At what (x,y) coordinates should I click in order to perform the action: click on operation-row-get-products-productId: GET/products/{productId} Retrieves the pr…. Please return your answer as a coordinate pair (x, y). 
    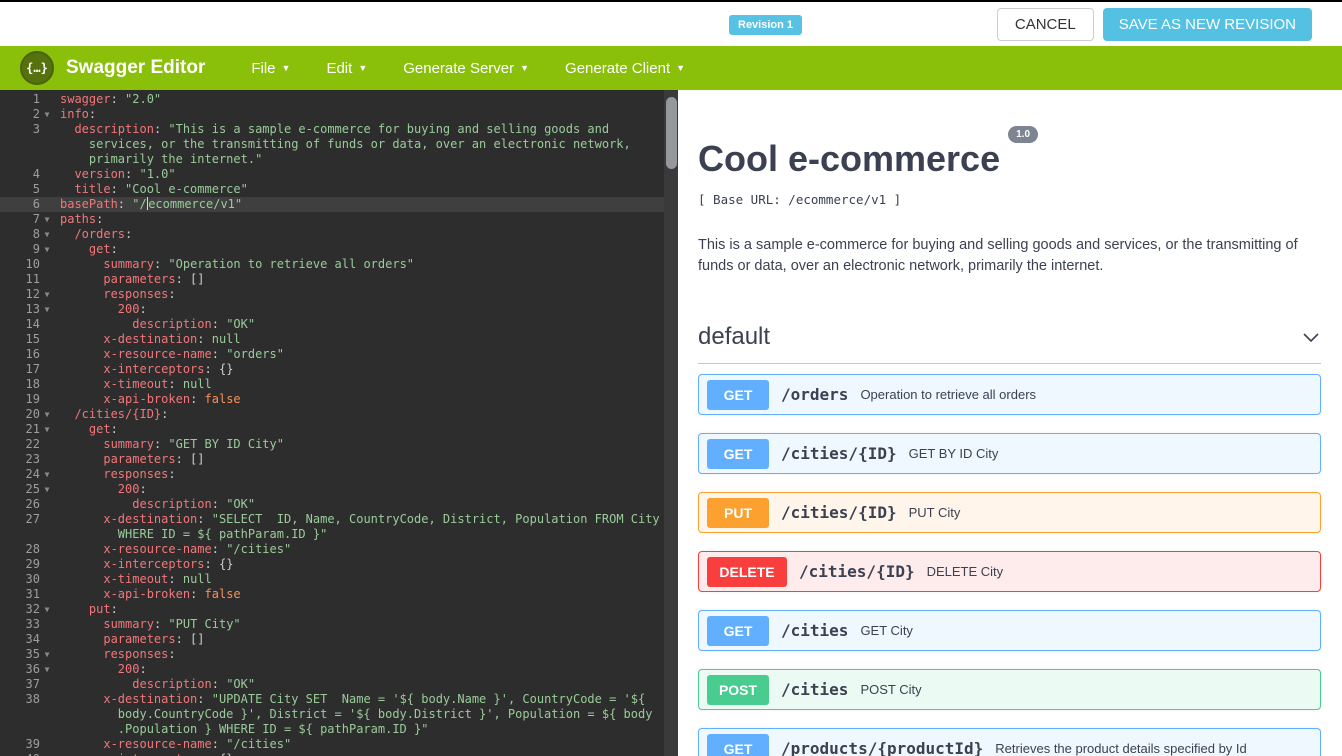
    Looking at the image, I should click on (1009, 742).